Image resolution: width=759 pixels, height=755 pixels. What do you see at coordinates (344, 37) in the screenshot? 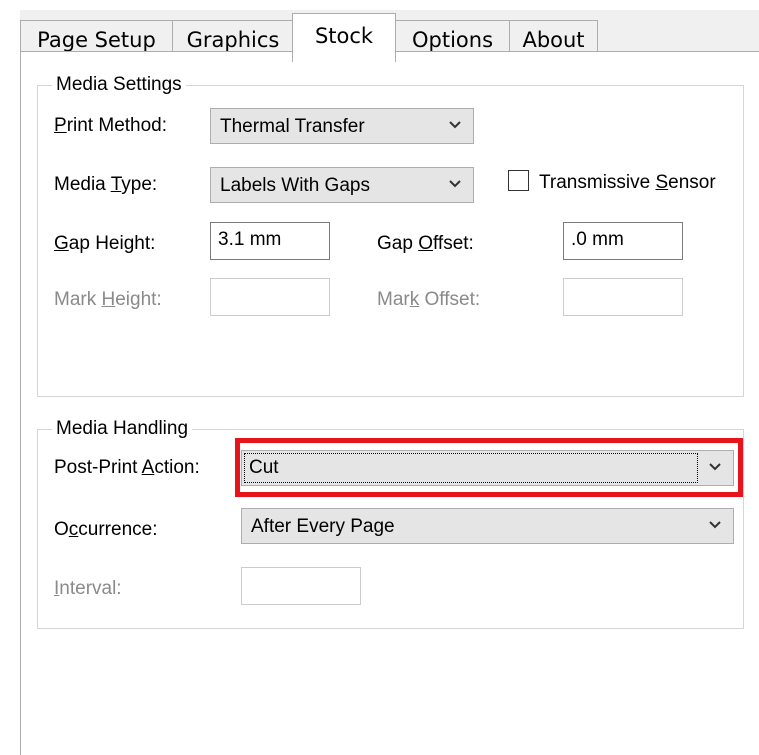
I see `tab-stock: Stock` at bounding box center [344, 37].